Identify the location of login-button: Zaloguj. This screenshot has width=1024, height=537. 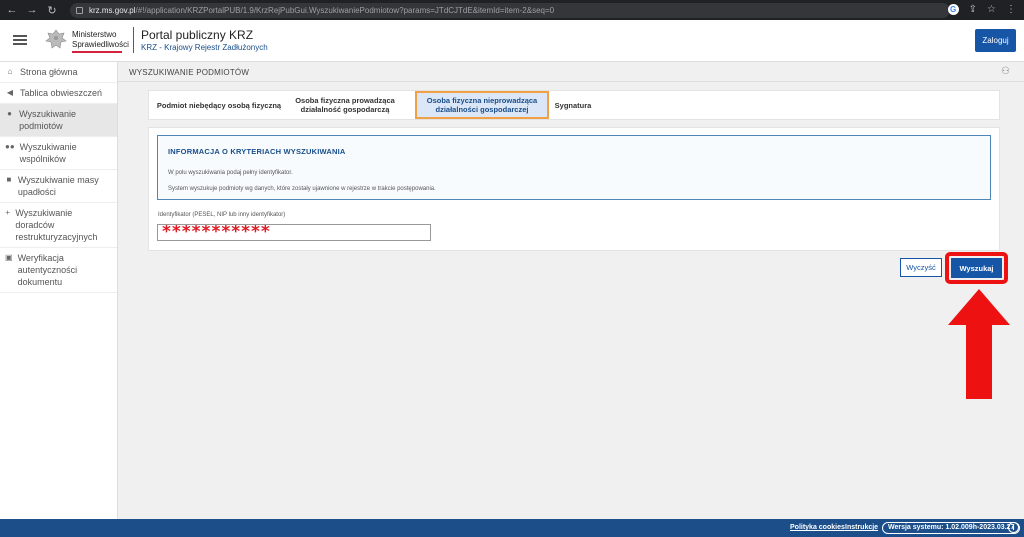
(995, 40).